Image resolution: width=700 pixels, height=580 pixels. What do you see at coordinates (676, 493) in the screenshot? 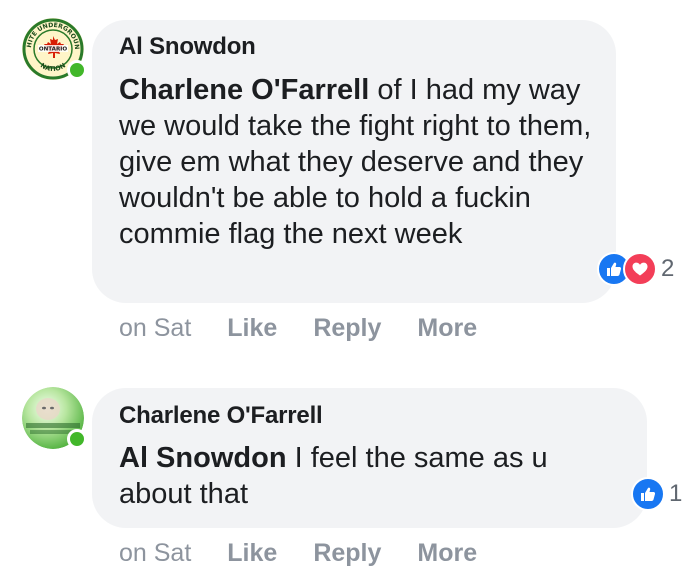
I see `reaction-count: 1` at bounding box center [676, 493].